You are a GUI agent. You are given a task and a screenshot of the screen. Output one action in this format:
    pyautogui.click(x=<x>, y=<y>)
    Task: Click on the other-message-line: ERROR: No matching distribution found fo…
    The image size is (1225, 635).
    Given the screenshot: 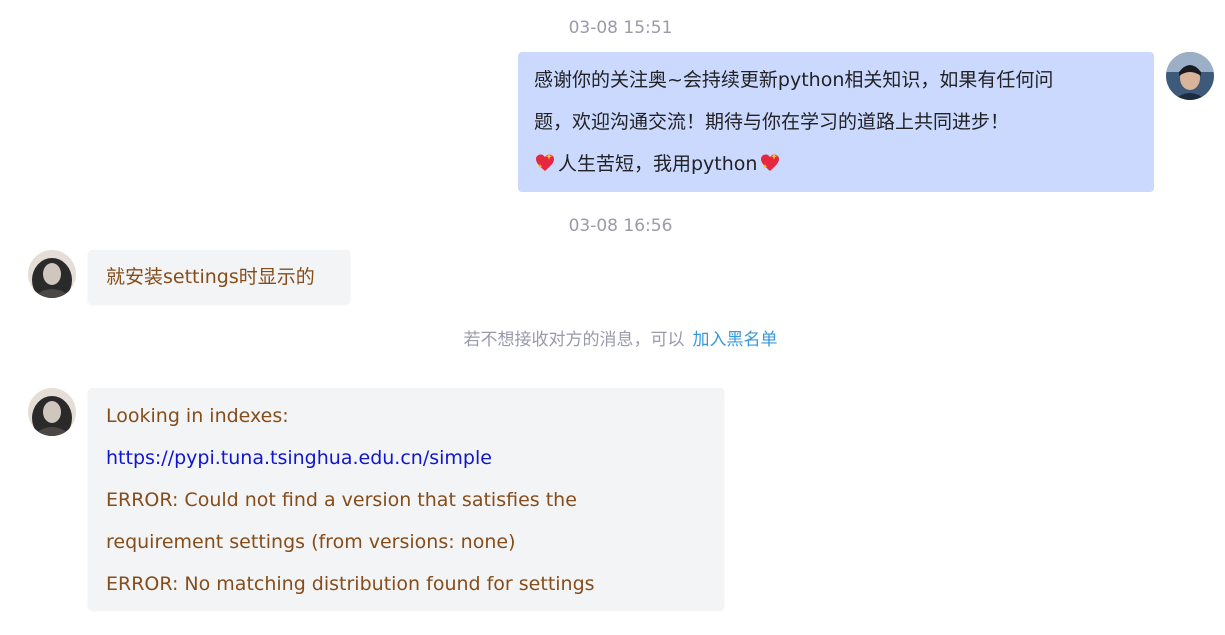 What is the action you would take?
    pyautogui.click(x=350, y=584)
    